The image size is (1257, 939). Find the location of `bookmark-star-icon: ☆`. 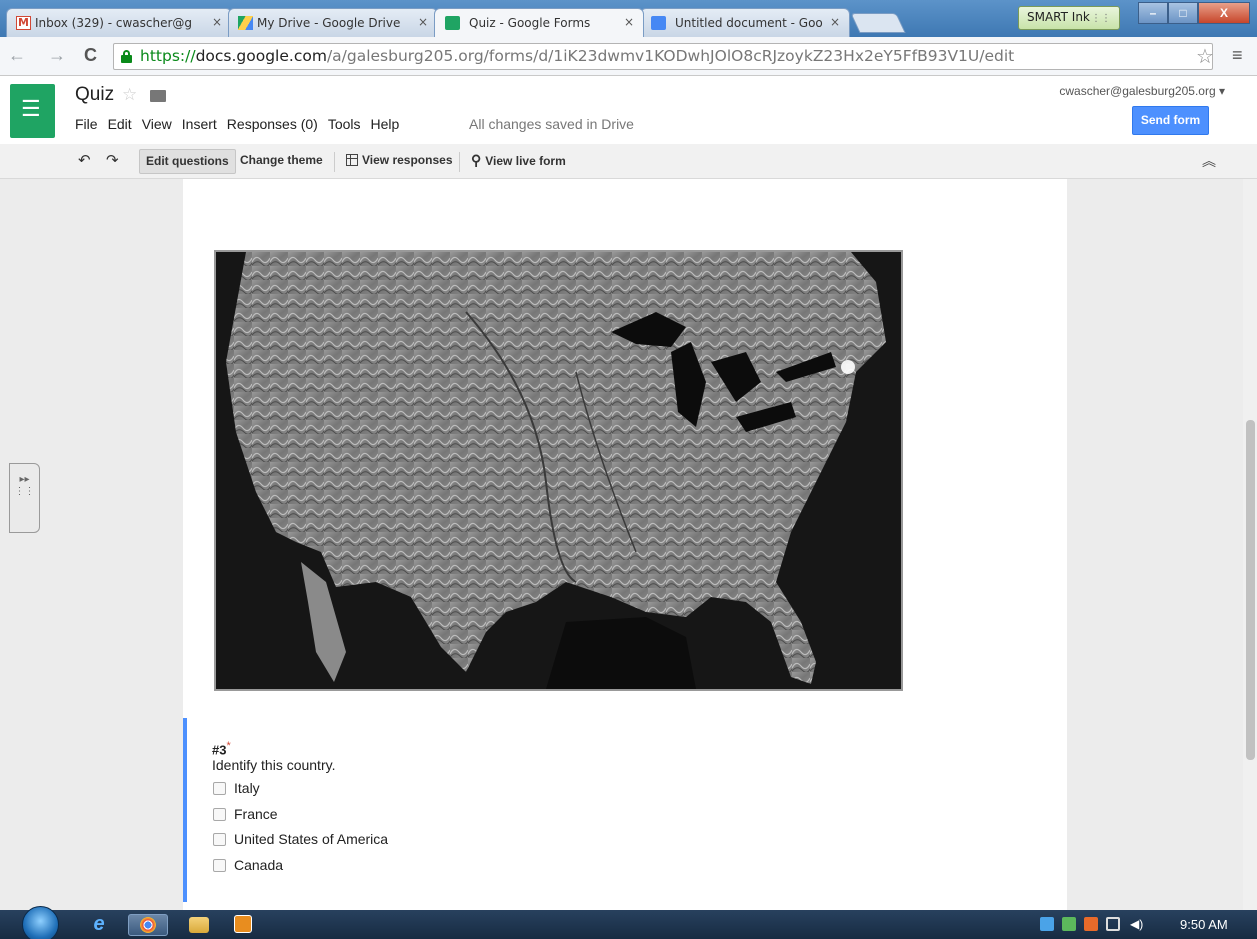

bookmark-star-icon: ☆ is located at coordinates (1205, 56).